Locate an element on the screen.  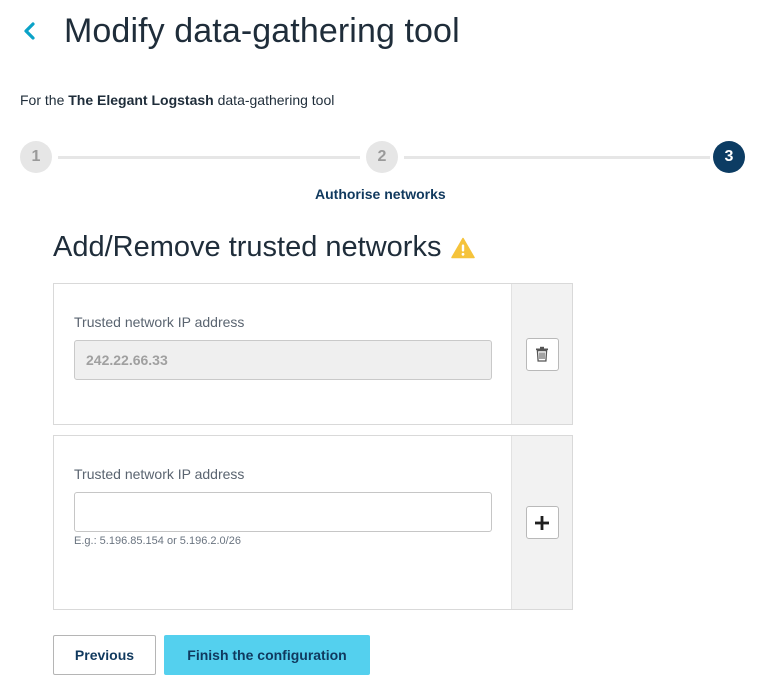
plus-icon is located at coordinates (542, 522).